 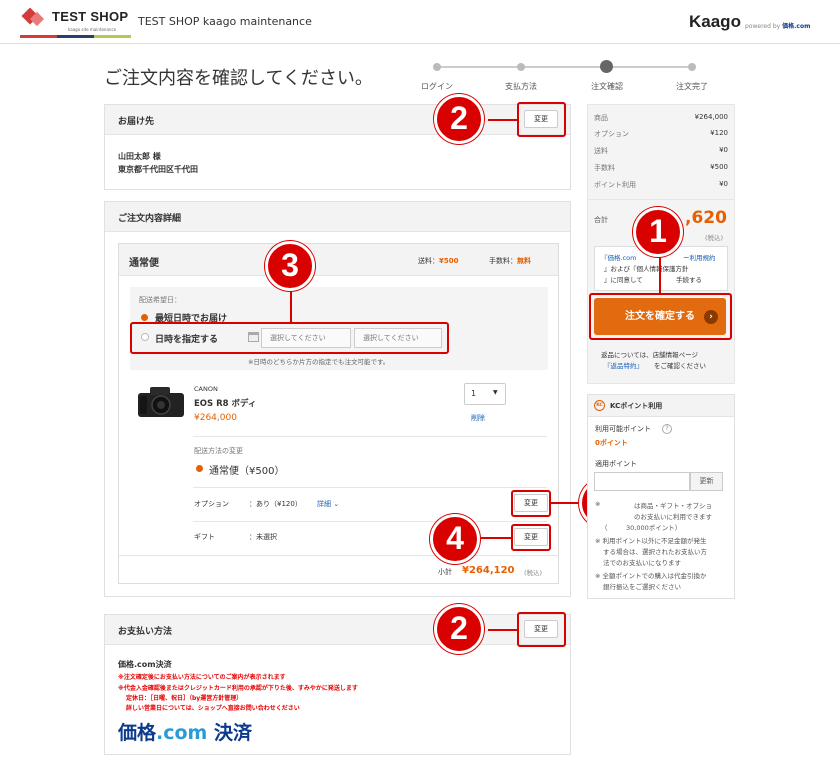 I want to click on annotation-badge-2b: 2, so click(x=459, y=629).